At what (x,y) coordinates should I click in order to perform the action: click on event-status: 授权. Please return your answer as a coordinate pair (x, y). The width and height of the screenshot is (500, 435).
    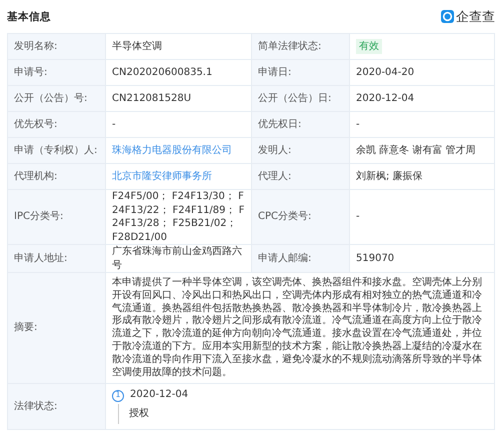
    Looking at the image, I should click on (139, 414).